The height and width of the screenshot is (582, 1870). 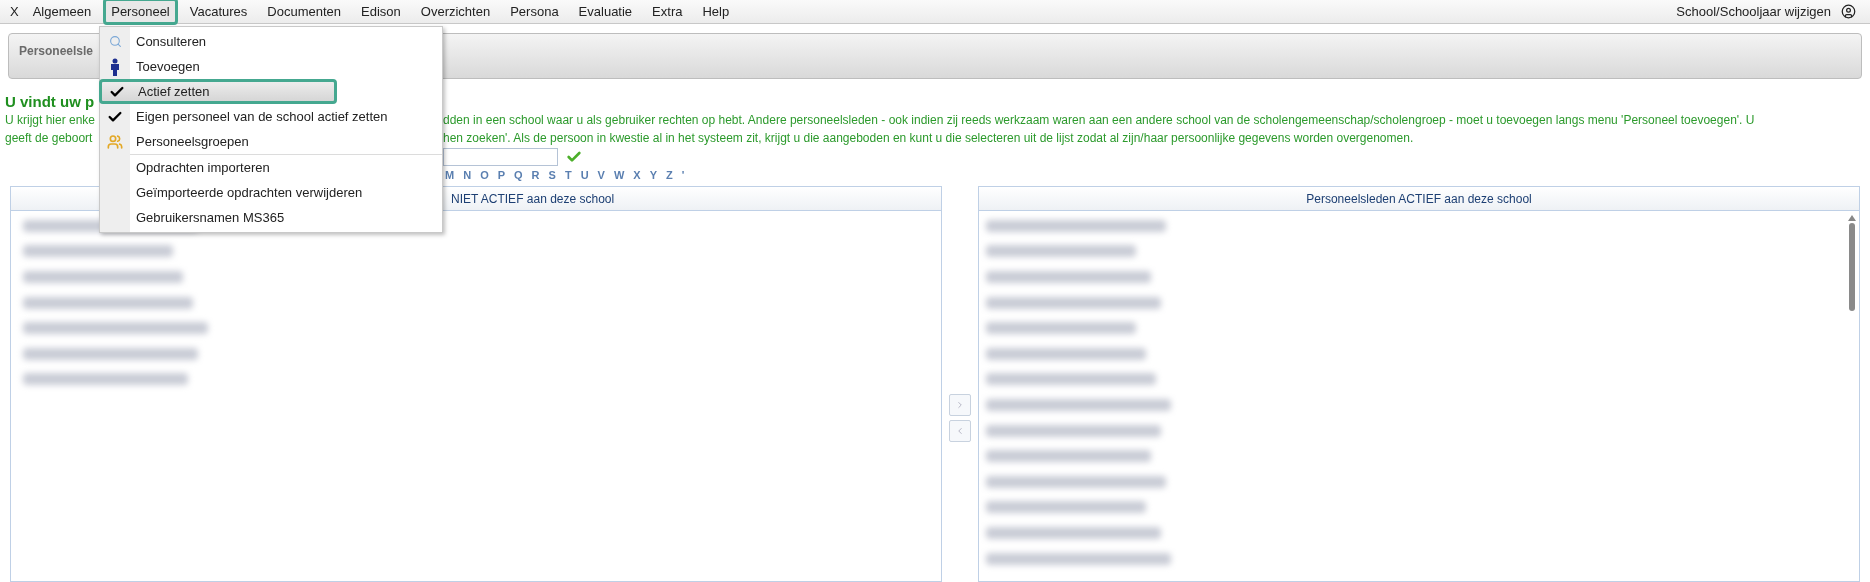 I want to click on dropdown-item: Toevoegen, so click(x=271, y=66).